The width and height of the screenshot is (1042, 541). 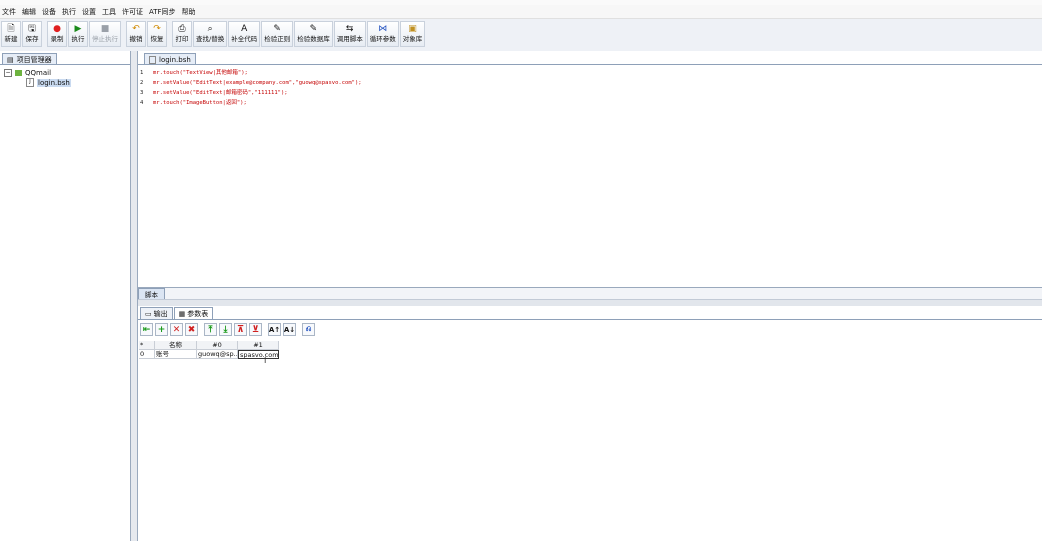 What do you see at coordinates (189, 12) in the screenshot?
I see `menu-help: 帮助` at bounding box center [189, 12].